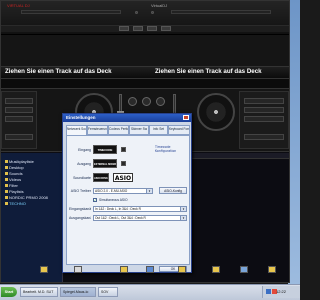 This screenshot has height=300, width=320. What do you see at coordinates (81, 117) in the screenshot?
I see `dialog-title: Einstellungen` at bounding box center [81, 117].